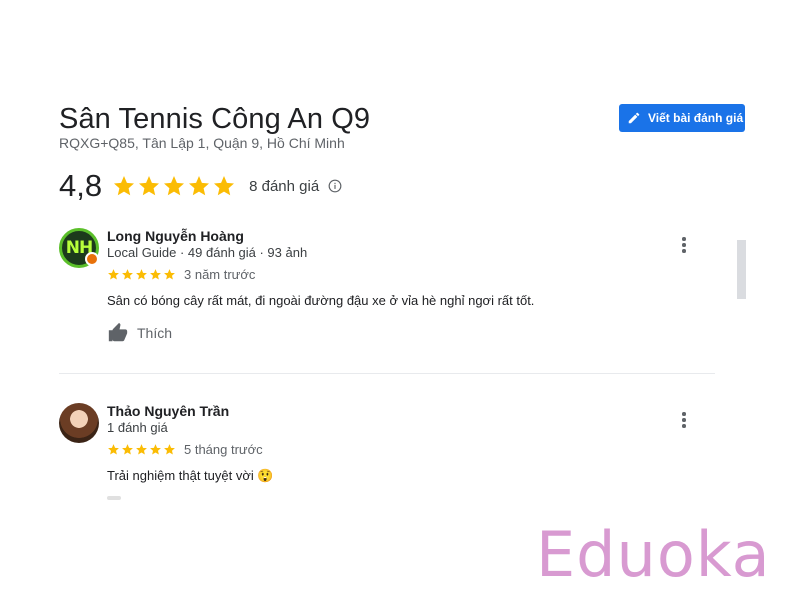 This screenshot has height=600, width=800. What do you see at coordinates (81, 185) in the screenshot?
I see `rating-value: 4,8` at bounding box center [81, 185].